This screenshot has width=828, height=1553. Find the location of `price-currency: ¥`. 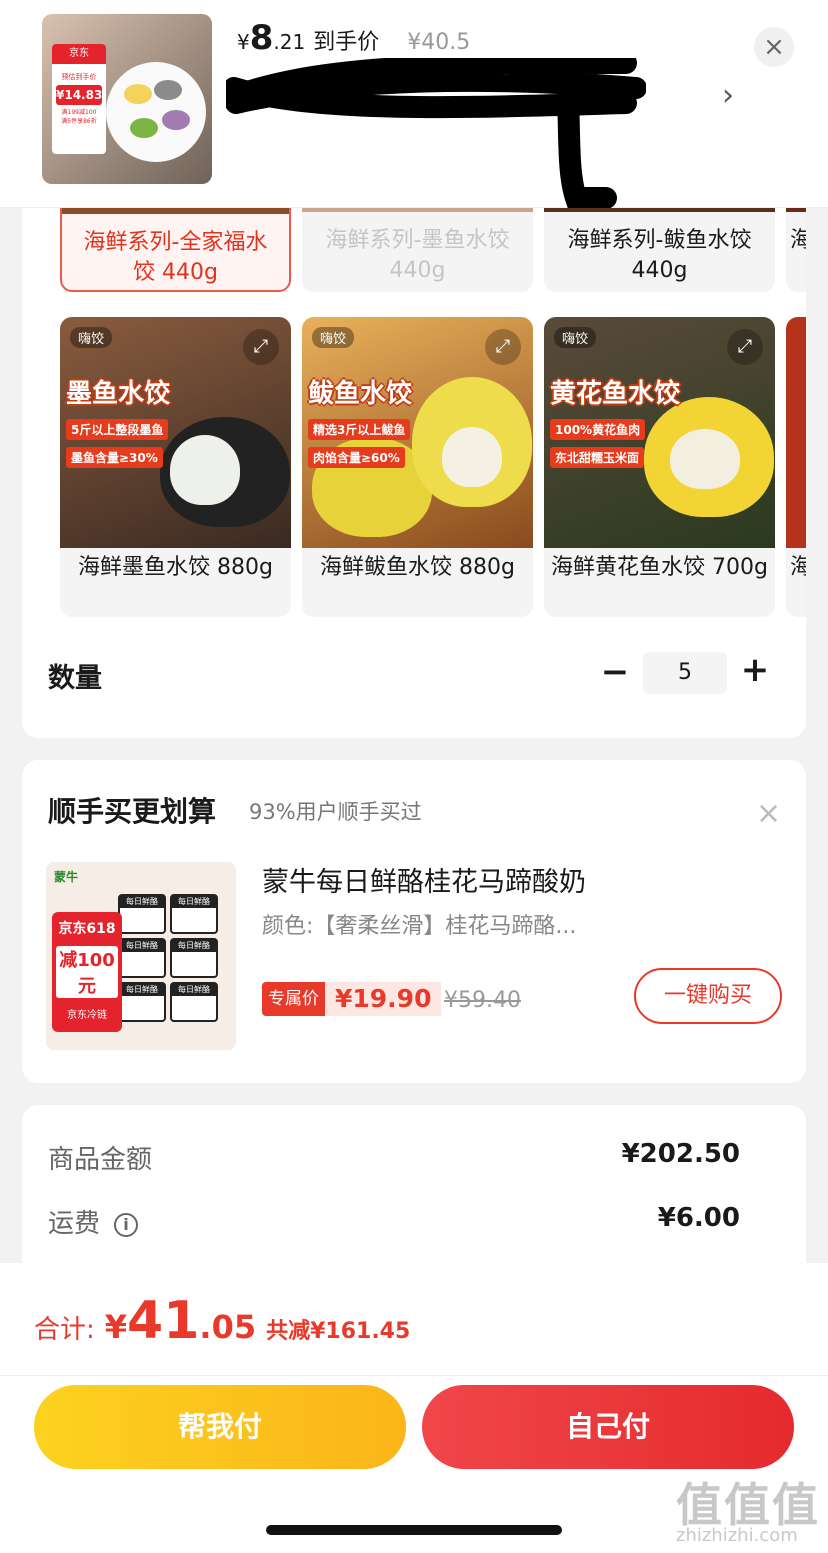

price-currency: ¥ is located at coordinates (243, 42).